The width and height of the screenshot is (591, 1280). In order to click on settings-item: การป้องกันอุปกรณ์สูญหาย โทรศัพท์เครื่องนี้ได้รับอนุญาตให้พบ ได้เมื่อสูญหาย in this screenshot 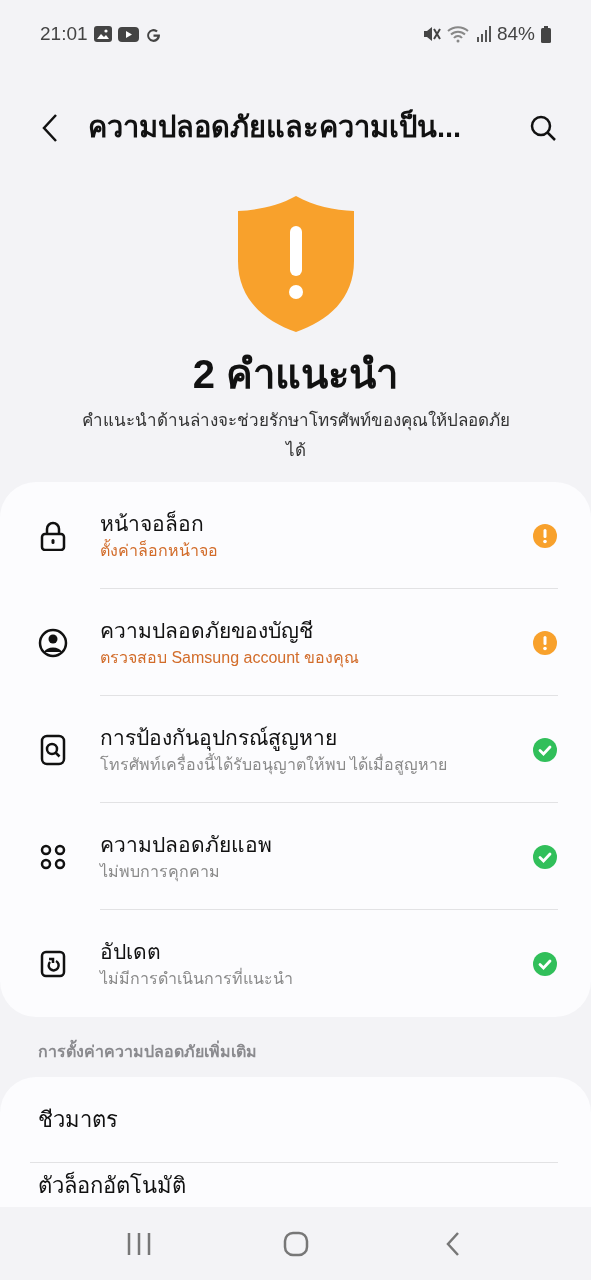, I will do `click(295, 749)`.